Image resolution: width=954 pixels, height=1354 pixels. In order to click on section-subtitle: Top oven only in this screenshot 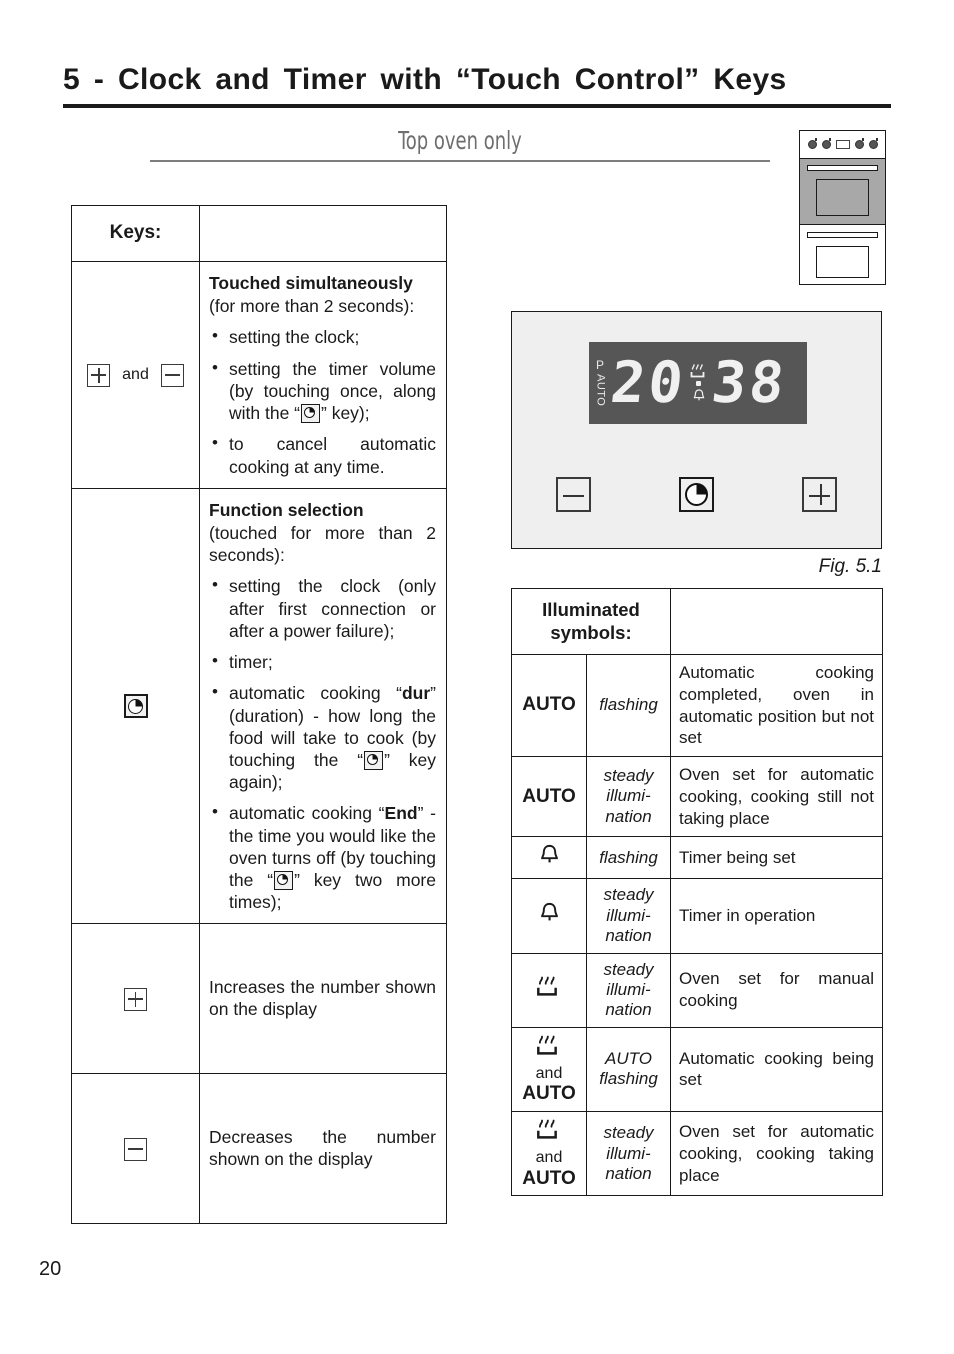, I will do `click(460, 140)`.